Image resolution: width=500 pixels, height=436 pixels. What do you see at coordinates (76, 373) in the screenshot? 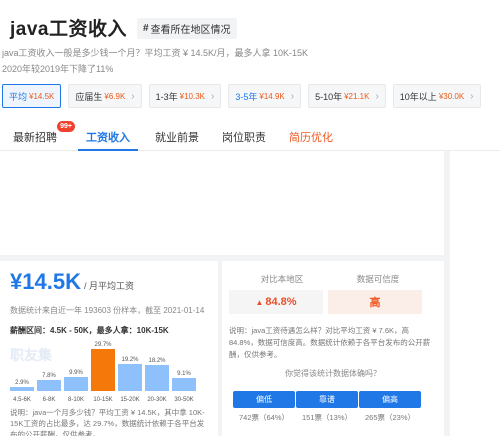
I see `chart-value-label: 9.9%` at bounding box center [76, 373].